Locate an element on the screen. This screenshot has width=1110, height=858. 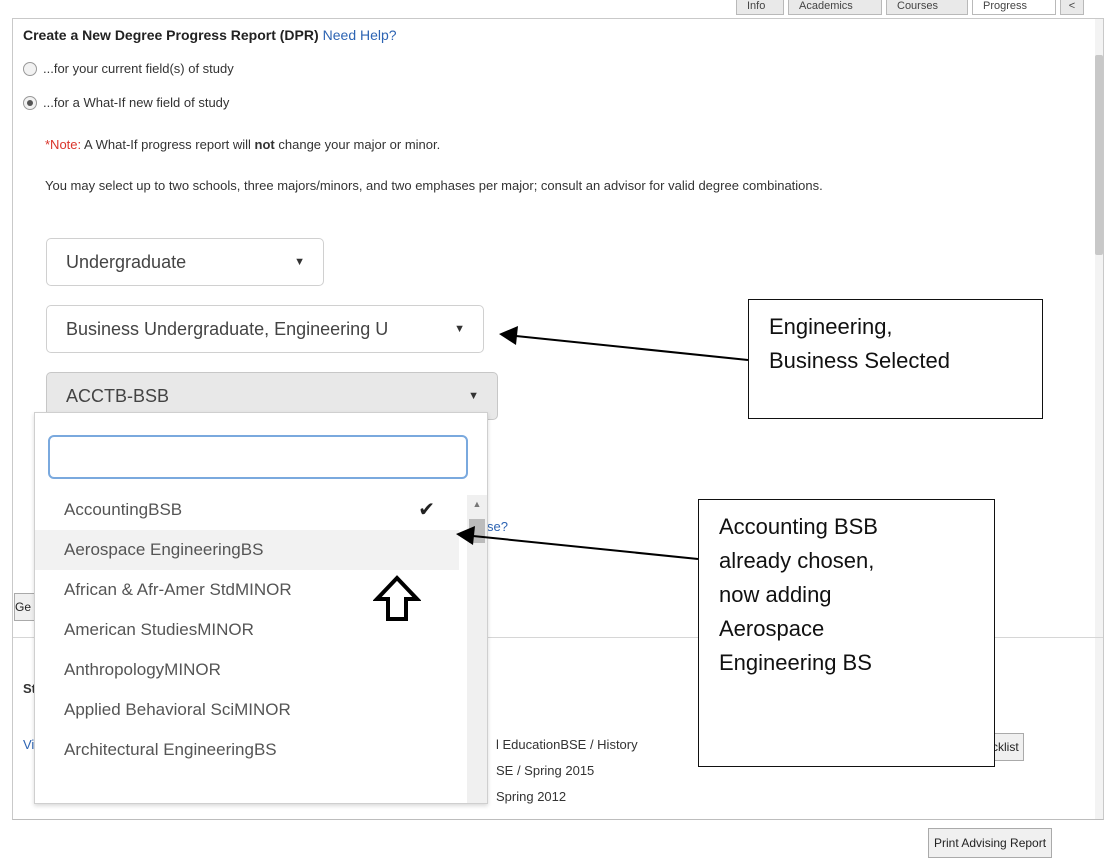
arrow-head-schools is located at coordinates (508, 335).